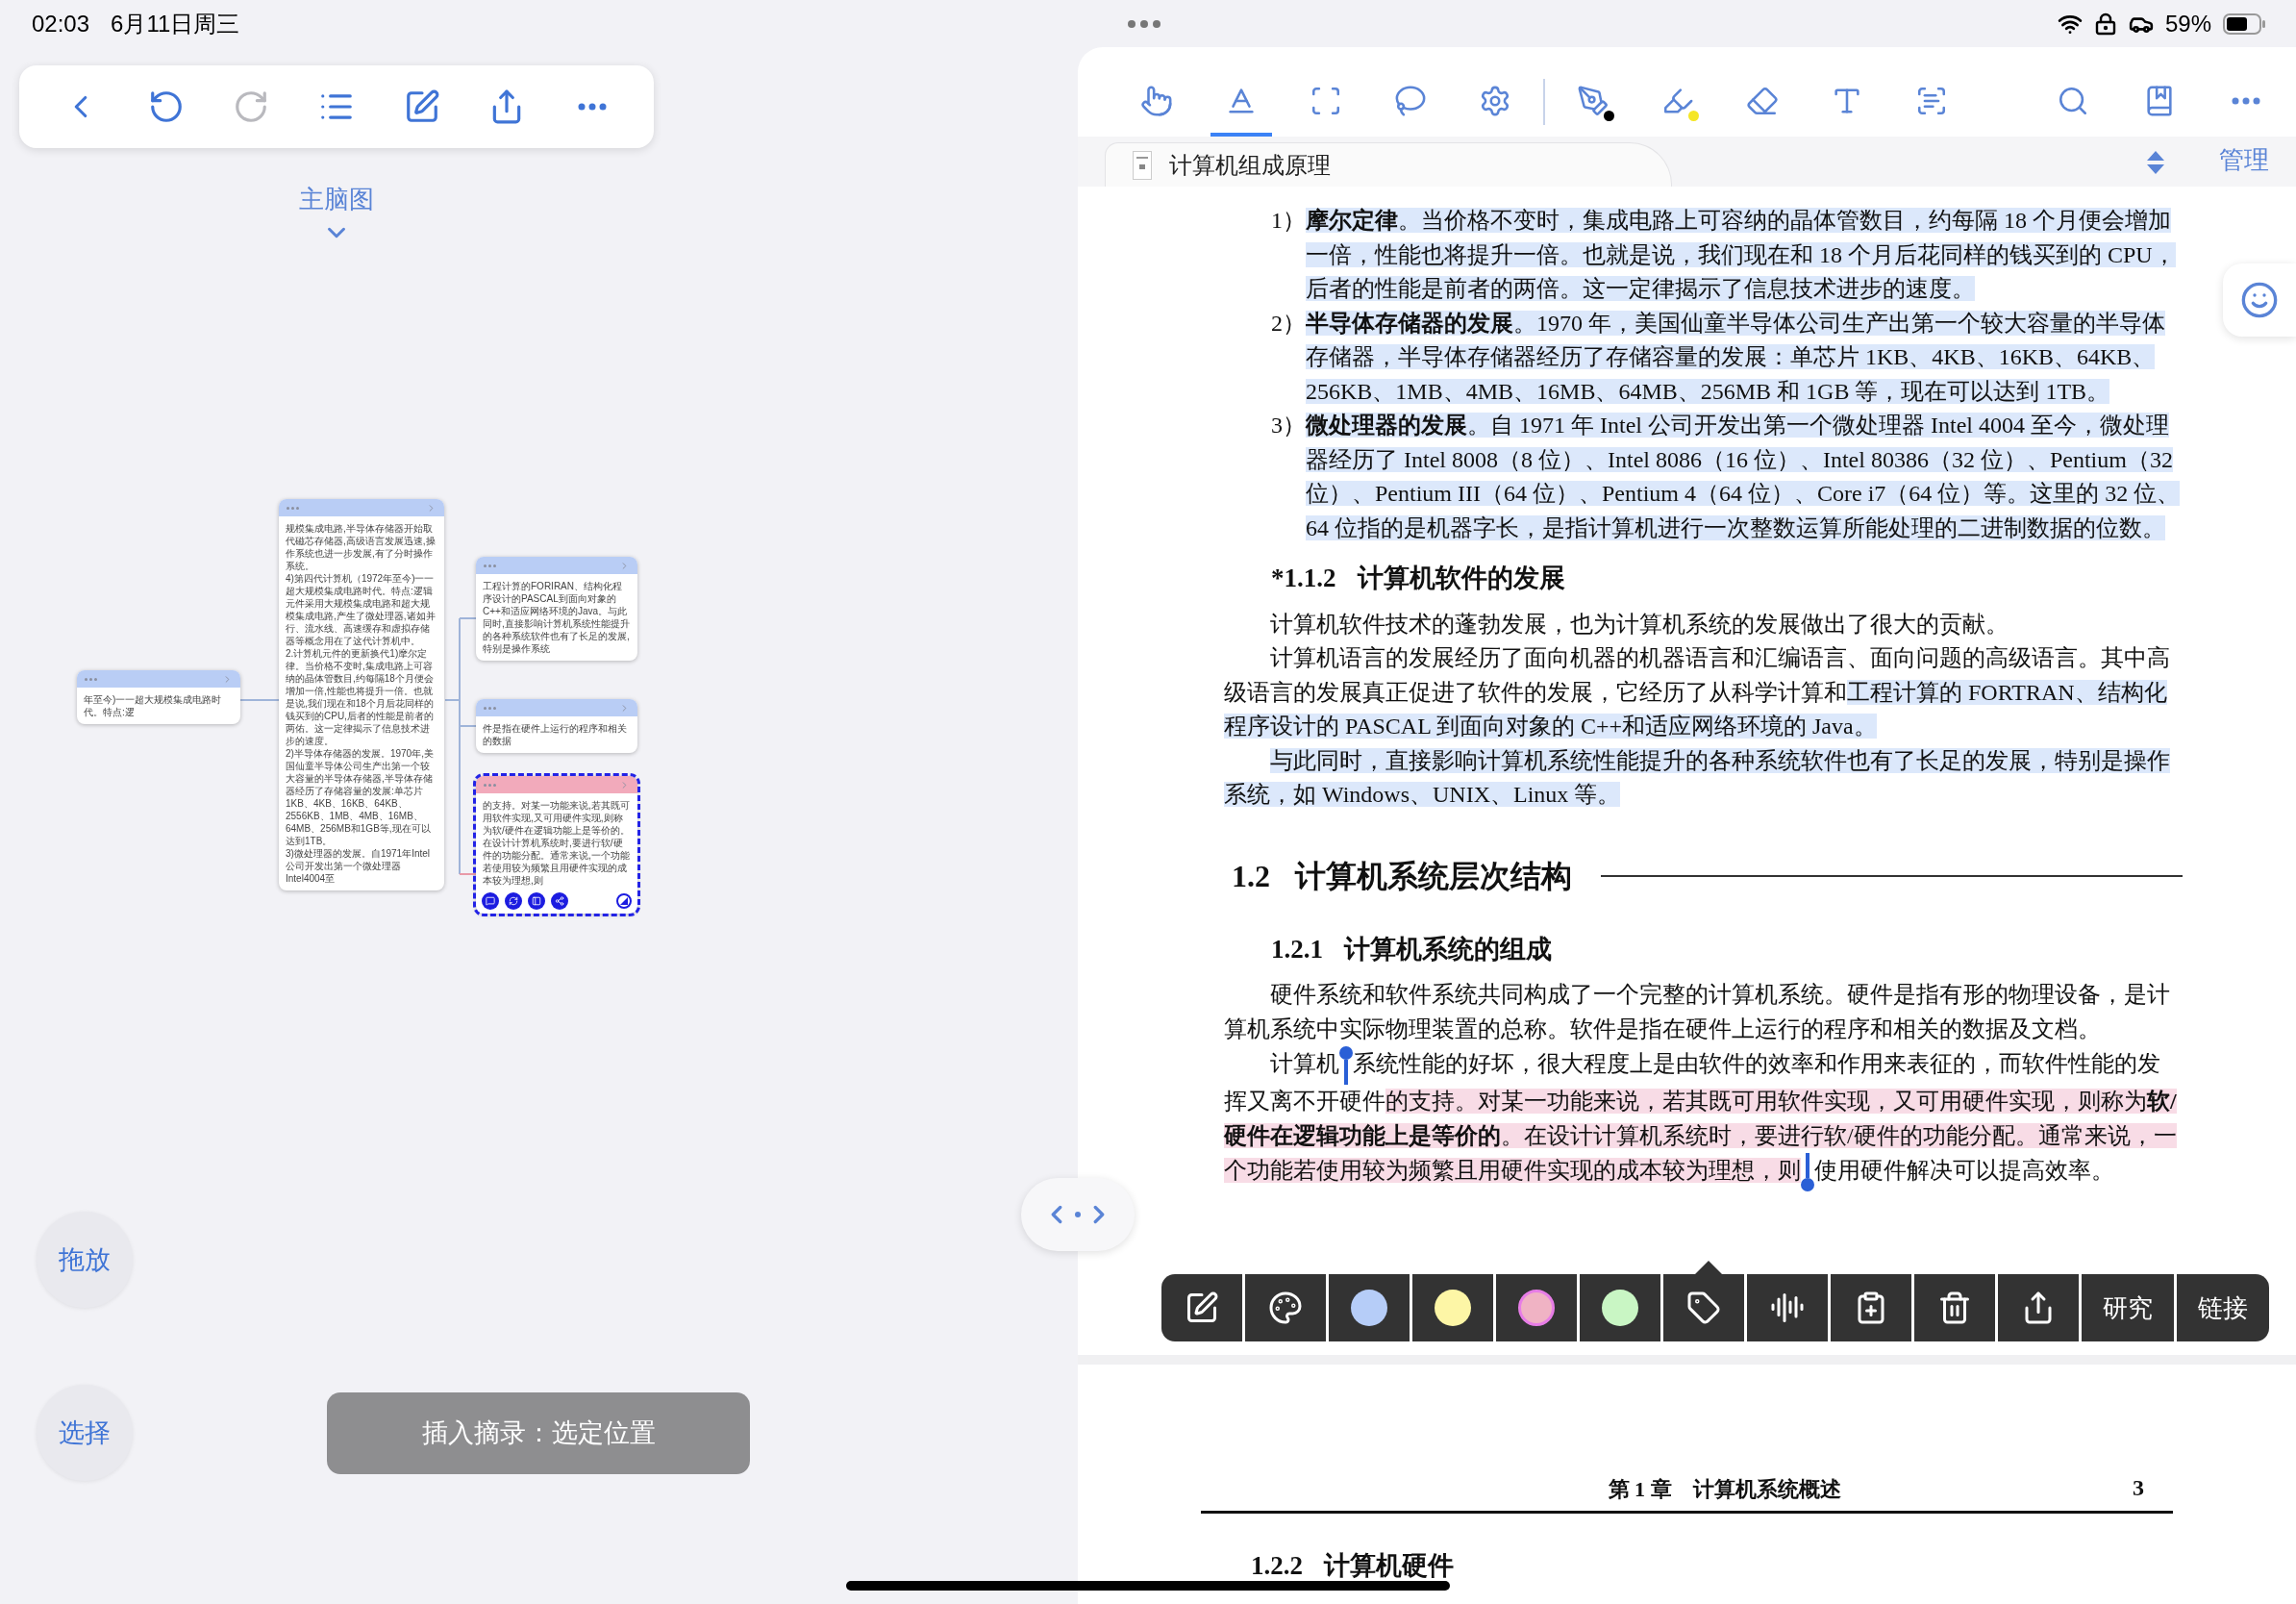 This screenshot has width=2296, height=1604. I want to click on share-button, so click(2038, 1307).